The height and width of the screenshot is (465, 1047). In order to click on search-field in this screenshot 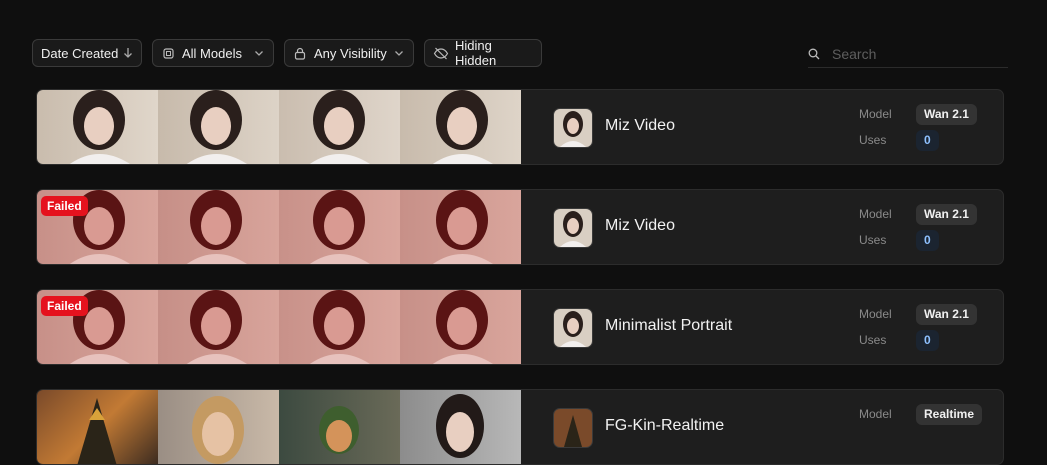, I will do `click(908, 54)`.